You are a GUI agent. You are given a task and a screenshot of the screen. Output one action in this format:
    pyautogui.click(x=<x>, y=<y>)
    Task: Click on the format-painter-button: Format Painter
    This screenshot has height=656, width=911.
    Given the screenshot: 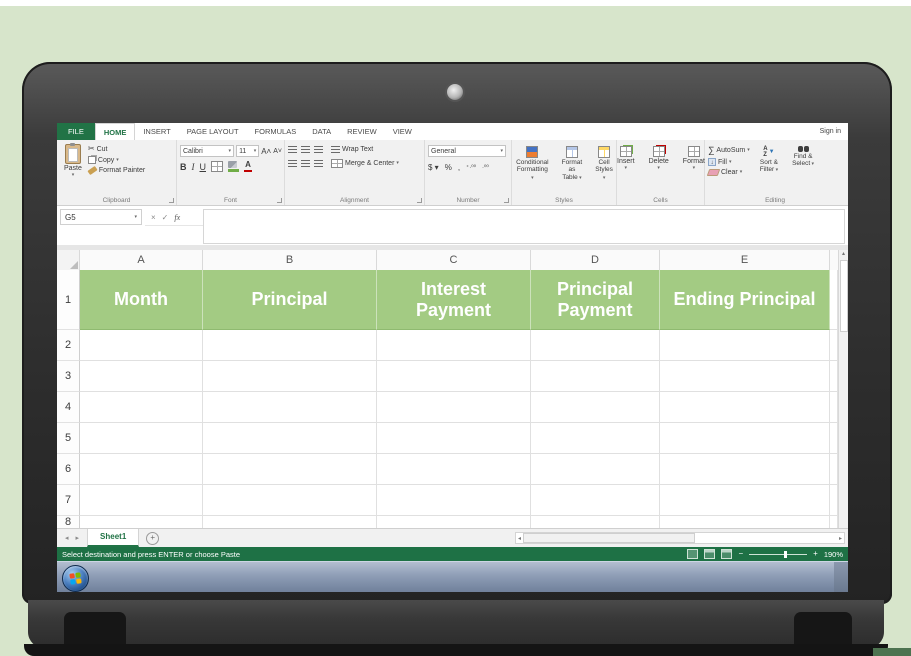 What is the action you would take?
    pyautogui.click(x=116, y=170)
    